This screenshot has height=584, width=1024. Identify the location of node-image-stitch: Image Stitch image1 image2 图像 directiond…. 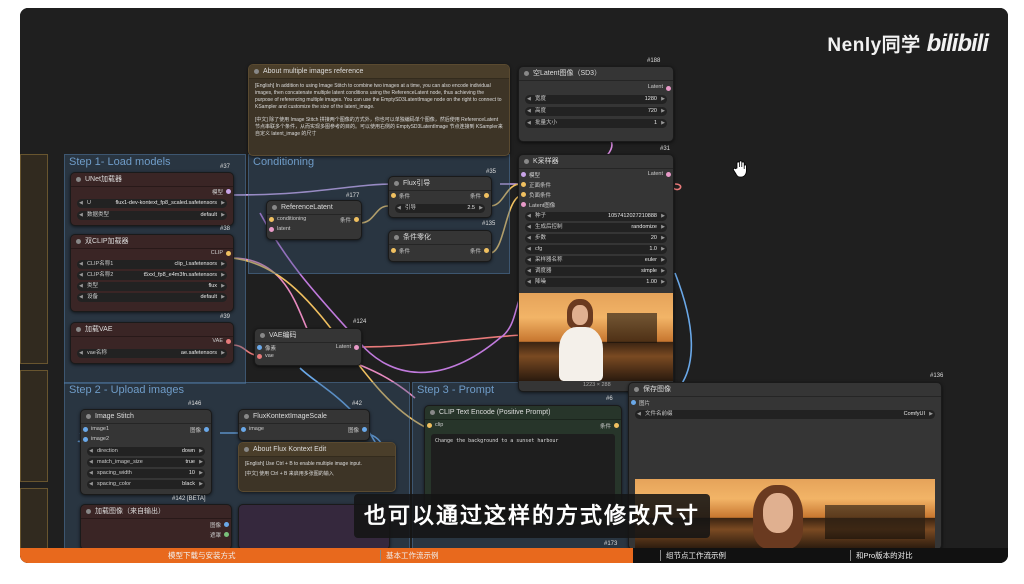
(146, 452).